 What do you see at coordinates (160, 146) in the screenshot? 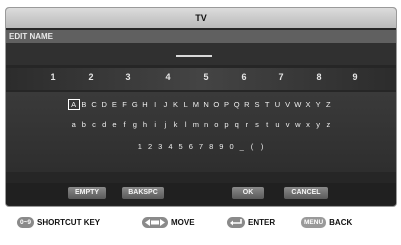
I see `symbol-key: 3` at bounding box center [160, 146].